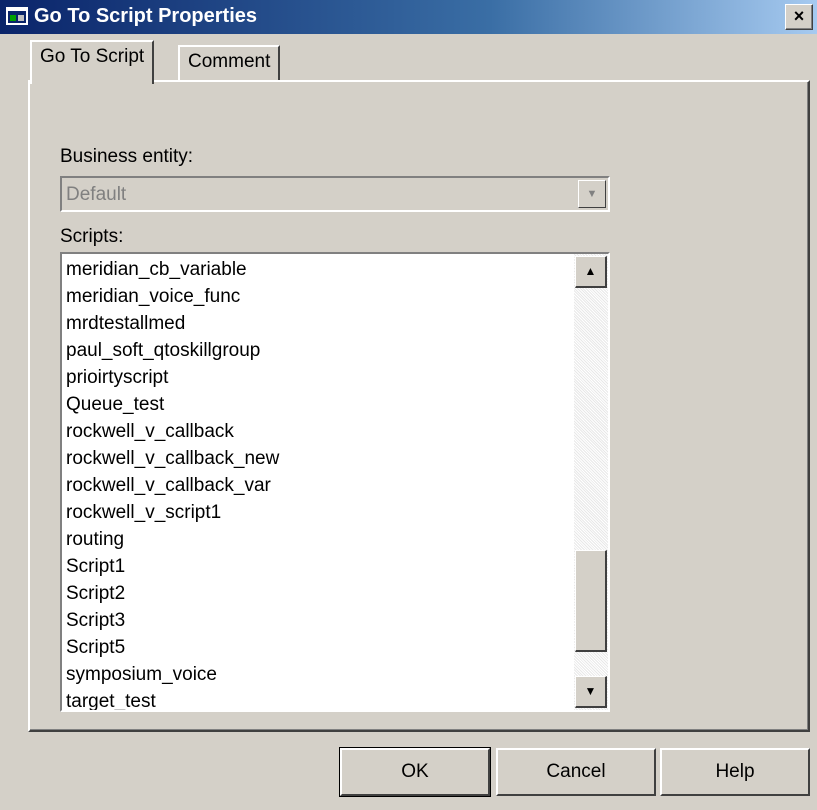  I want to click on list-item: rockwell_v_callback, so click(319, 431).